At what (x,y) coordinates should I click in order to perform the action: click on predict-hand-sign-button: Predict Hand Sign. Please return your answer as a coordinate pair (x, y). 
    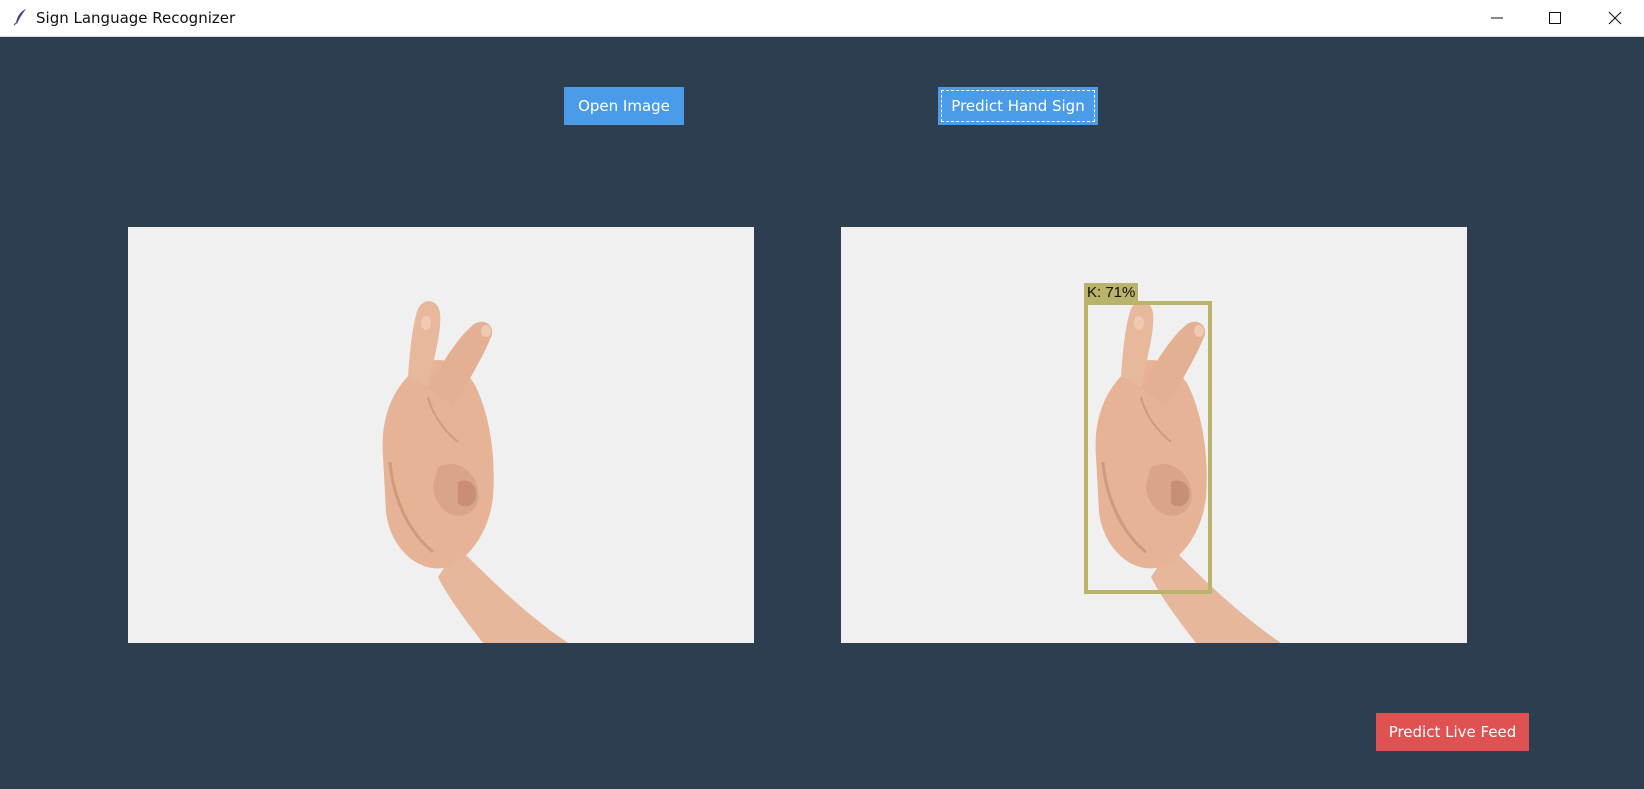
    Looking at the image, I should click on (1018, 106).